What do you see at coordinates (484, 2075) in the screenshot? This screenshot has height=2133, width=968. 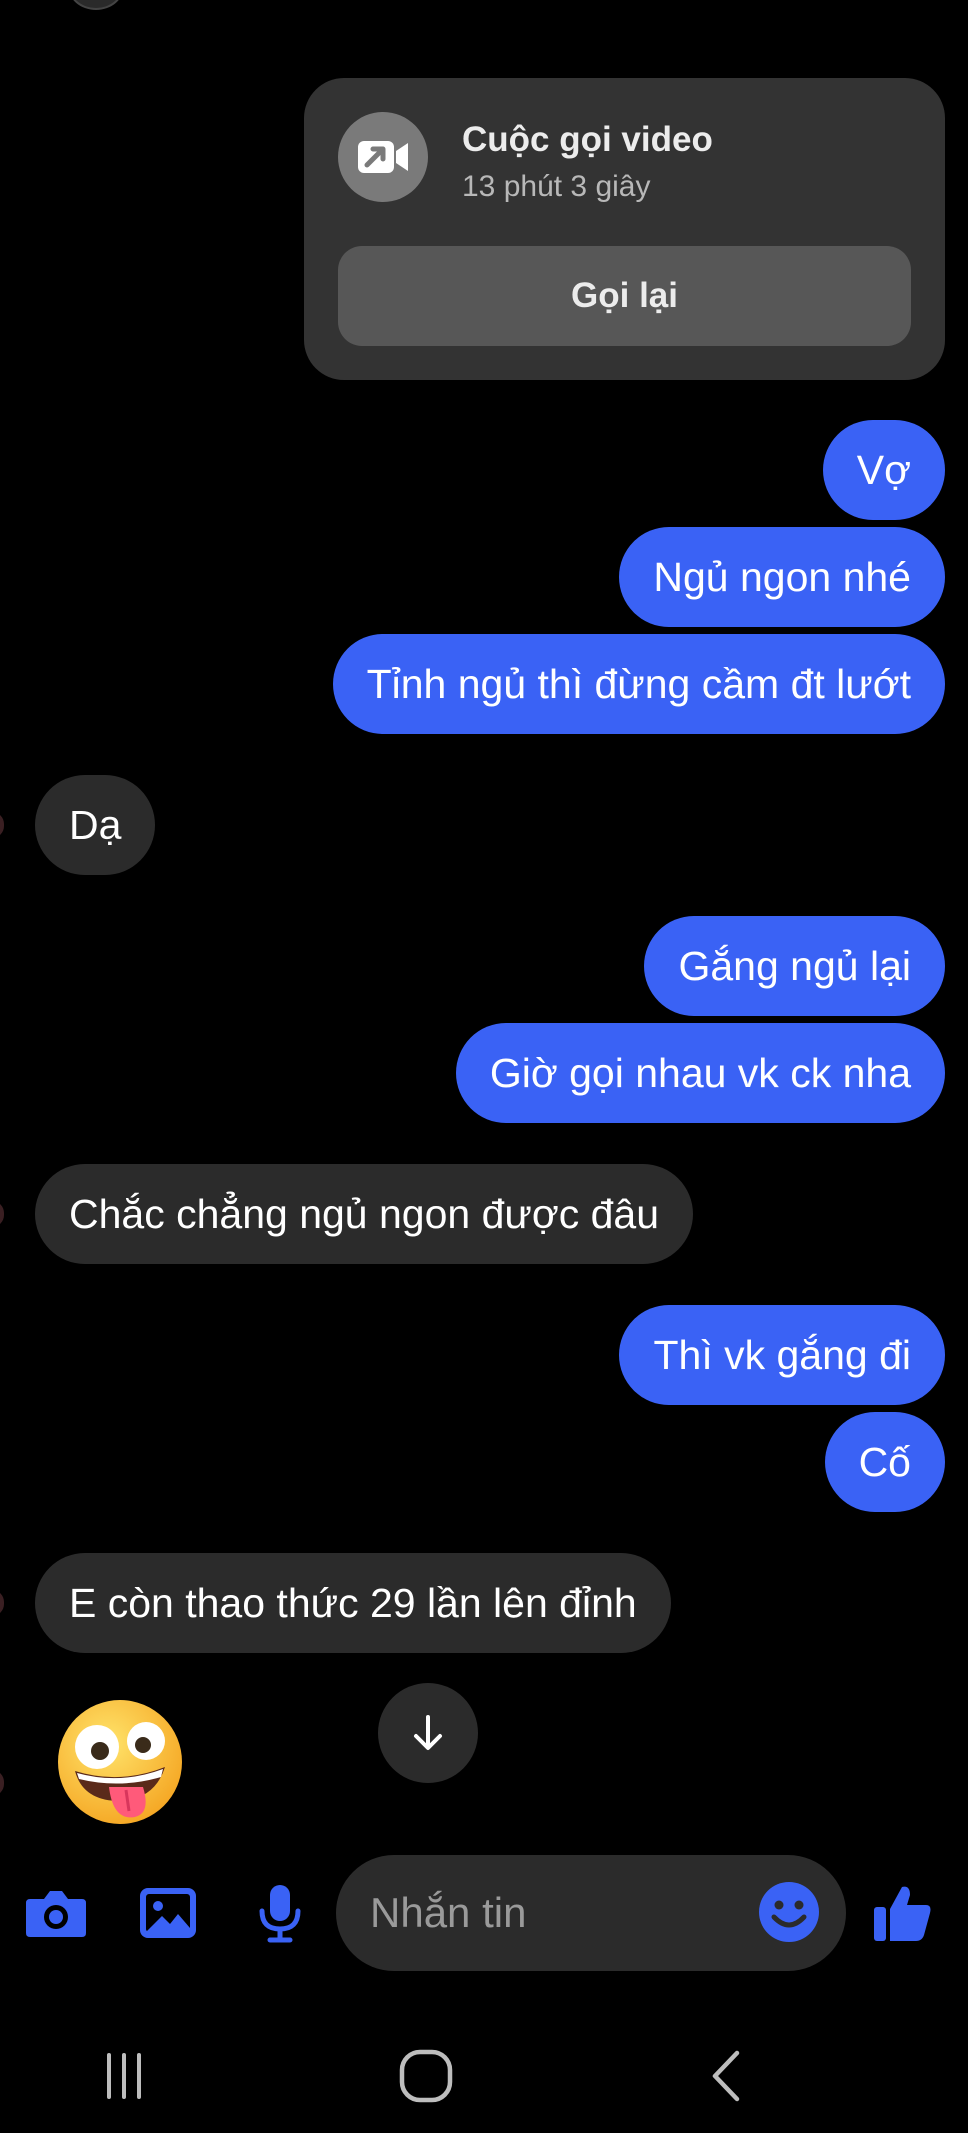 I see `system-navigation-bar` at bounding box center [484, 2075].